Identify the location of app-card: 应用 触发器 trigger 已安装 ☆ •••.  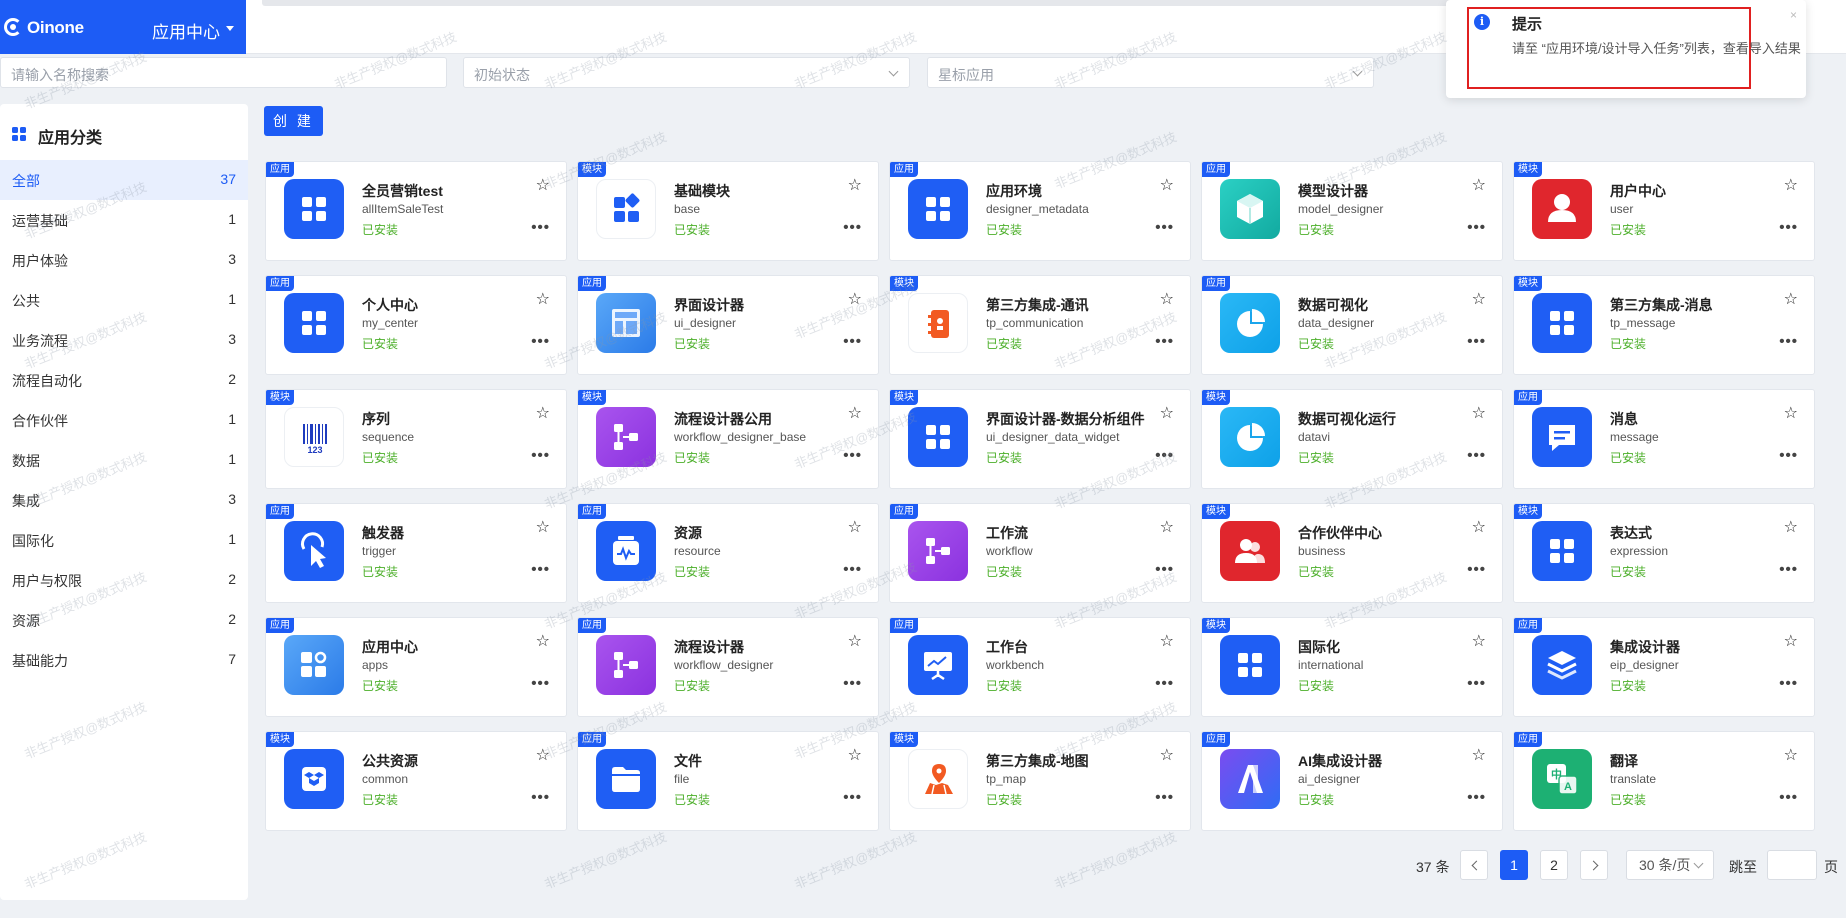
(416, 553).